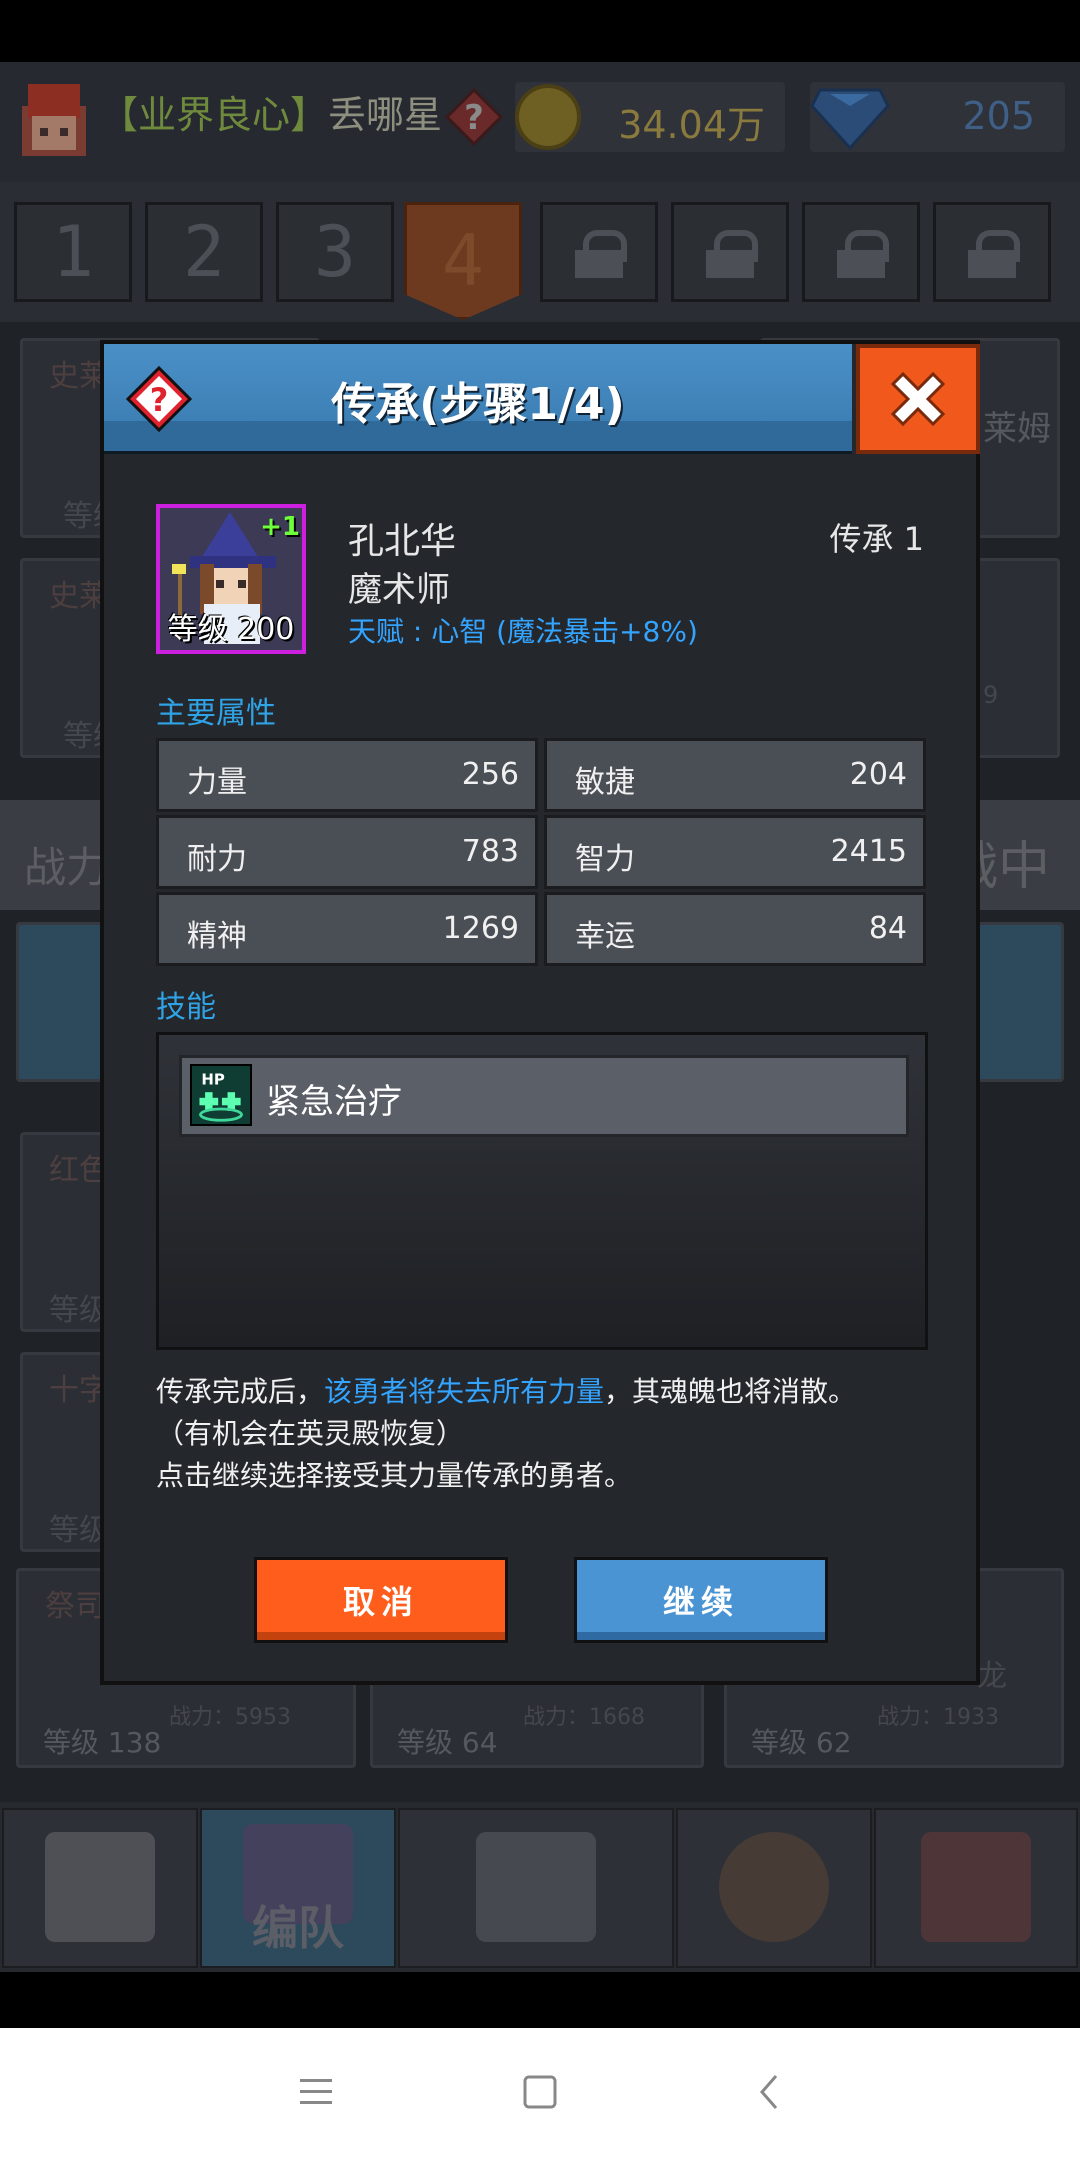  I want to click on player-title-tag: 【业界良心】, so click(214, 115).